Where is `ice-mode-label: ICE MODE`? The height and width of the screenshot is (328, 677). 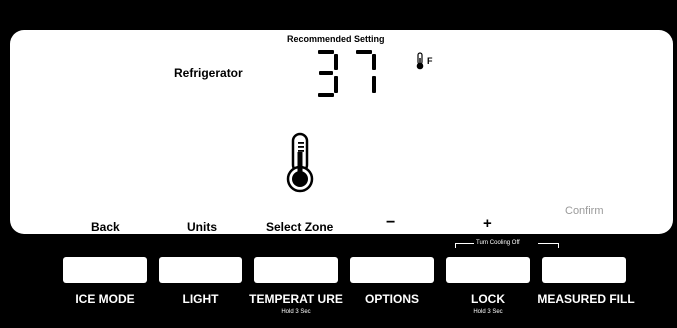
ice-mode-label: ICE MODE is located at coordinates (105, 299).